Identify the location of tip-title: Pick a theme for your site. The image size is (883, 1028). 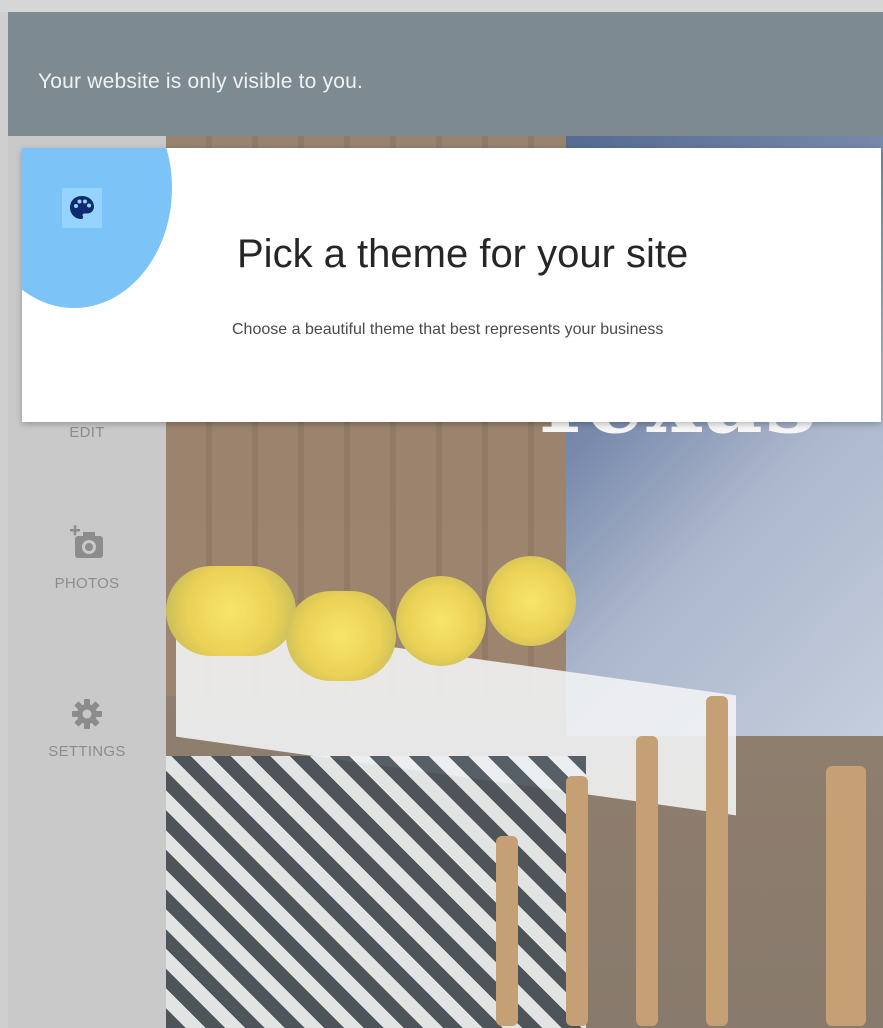
(463, 254).